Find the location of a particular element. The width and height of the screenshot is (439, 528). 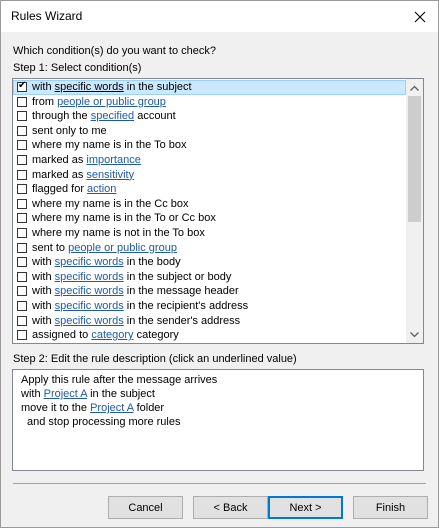

condition-item: where my name is in the To box is located at coordinates (209, 145).